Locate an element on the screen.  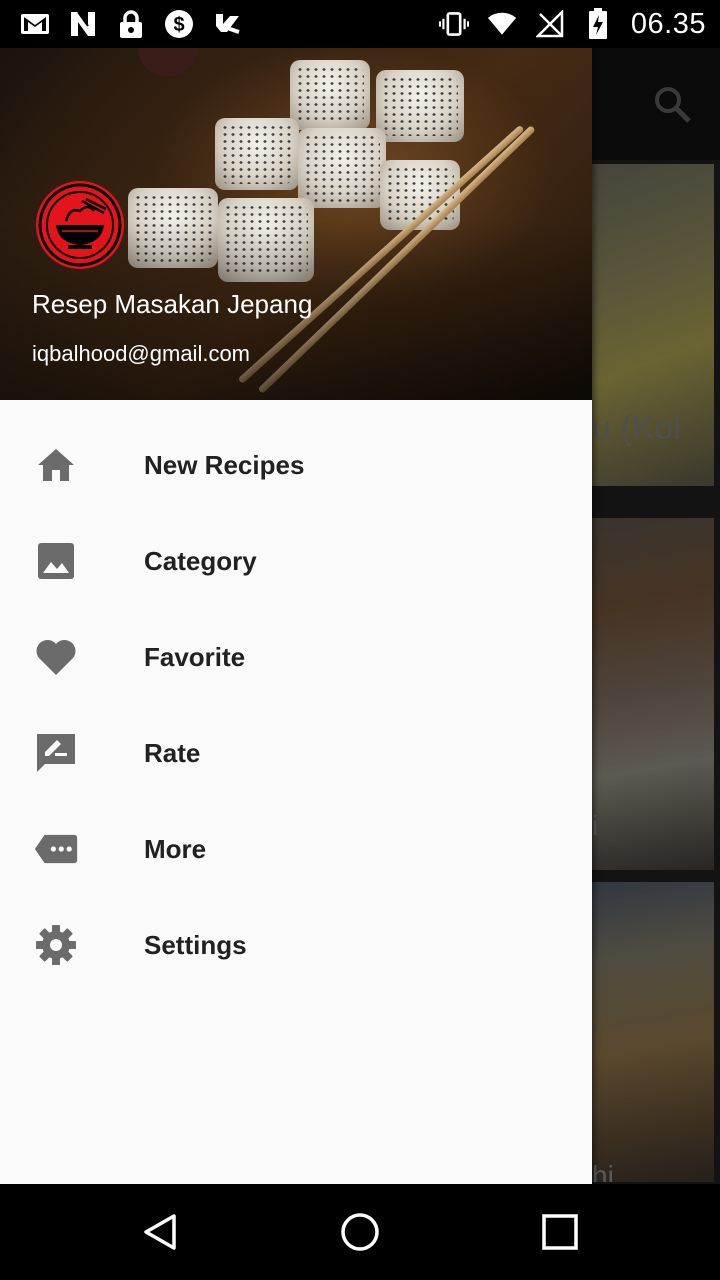
menu-item-favorite: Favorite is located at coordinates (296, 657).